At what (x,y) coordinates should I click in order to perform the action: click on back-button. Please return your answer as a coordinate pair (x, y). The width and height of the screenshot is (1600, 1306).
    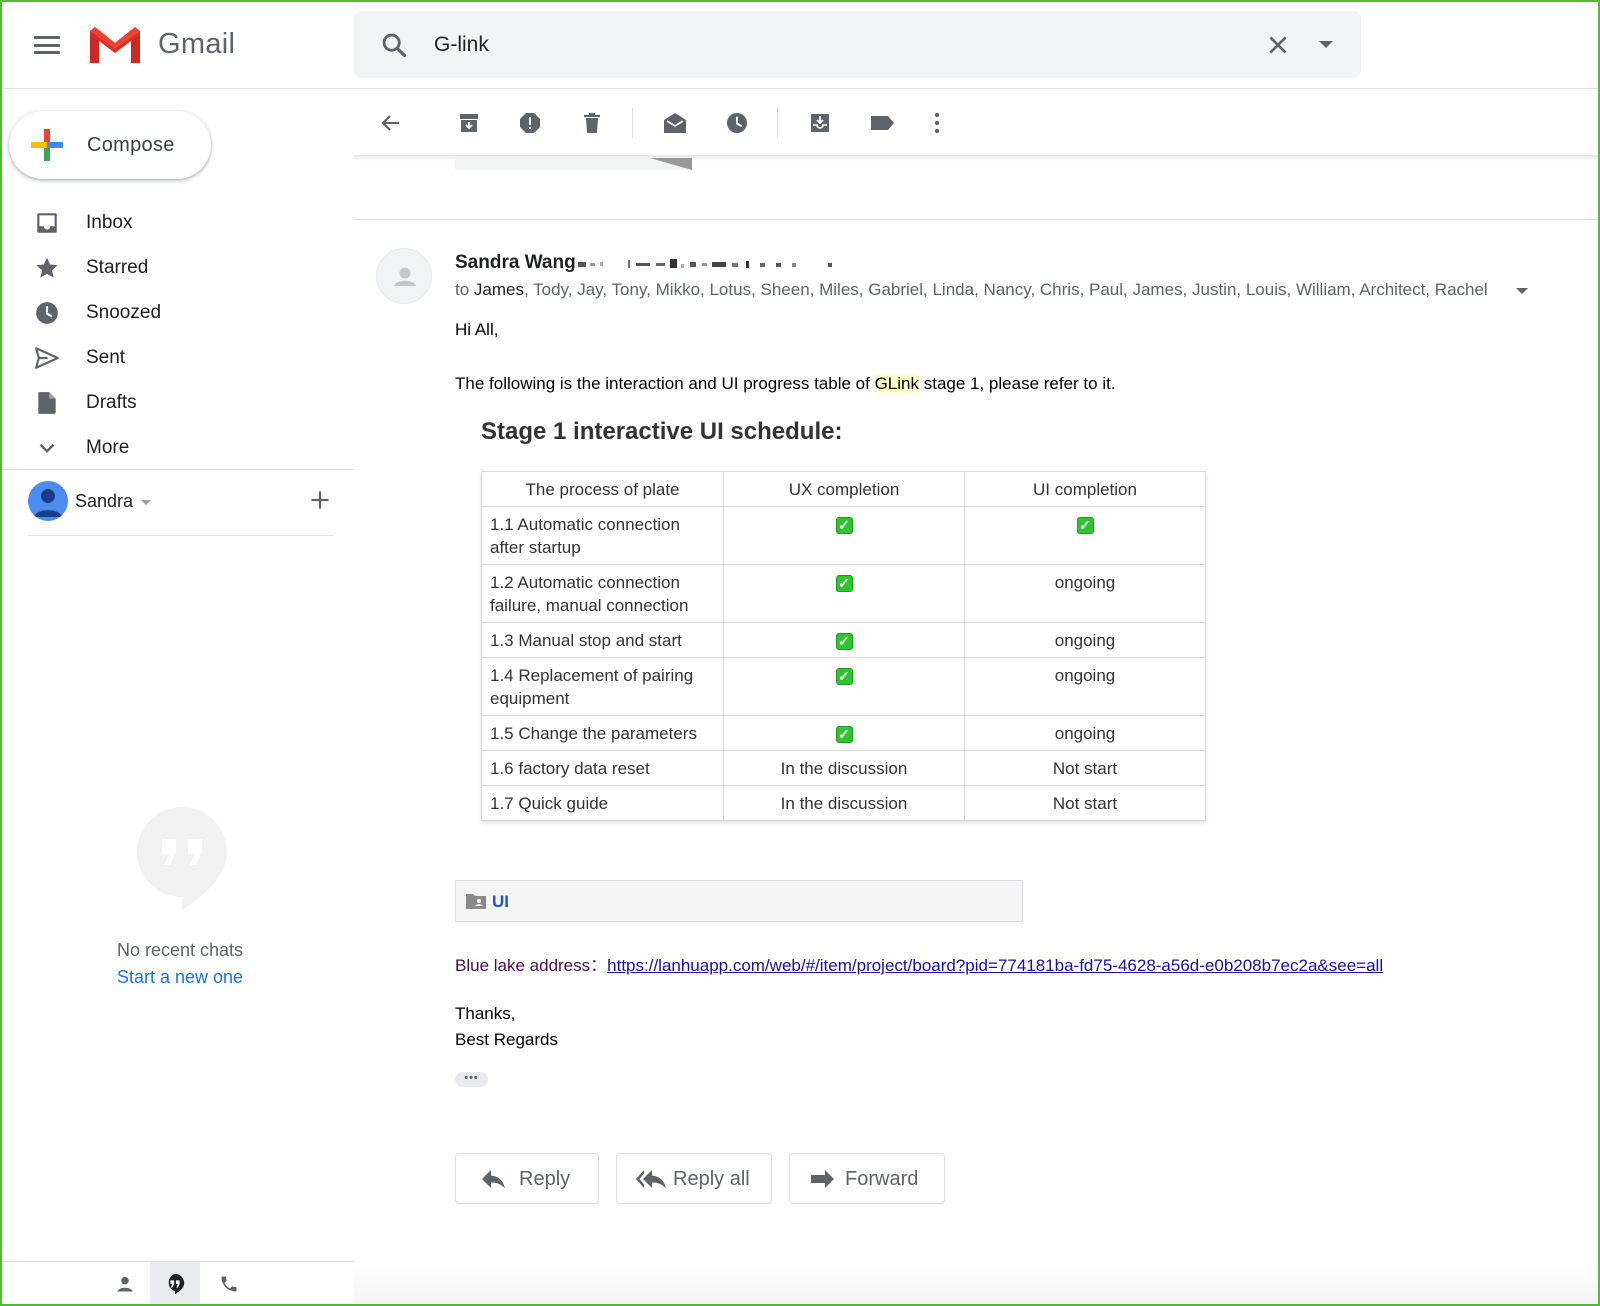
    Looking at the image, I should click on (391, 123).